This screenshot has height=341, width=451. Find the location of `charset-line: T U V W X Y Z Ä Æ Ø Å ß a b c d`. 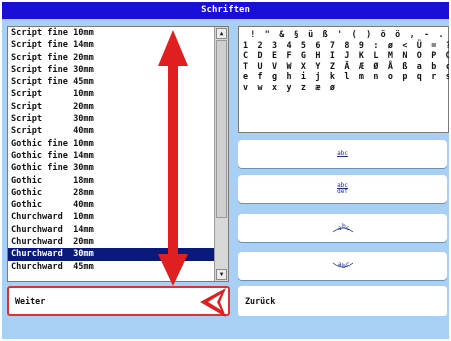

charset-line: T U V W X Y Z Ä Æ Ø Å ß a b c d is located at coordinates (346, 65).